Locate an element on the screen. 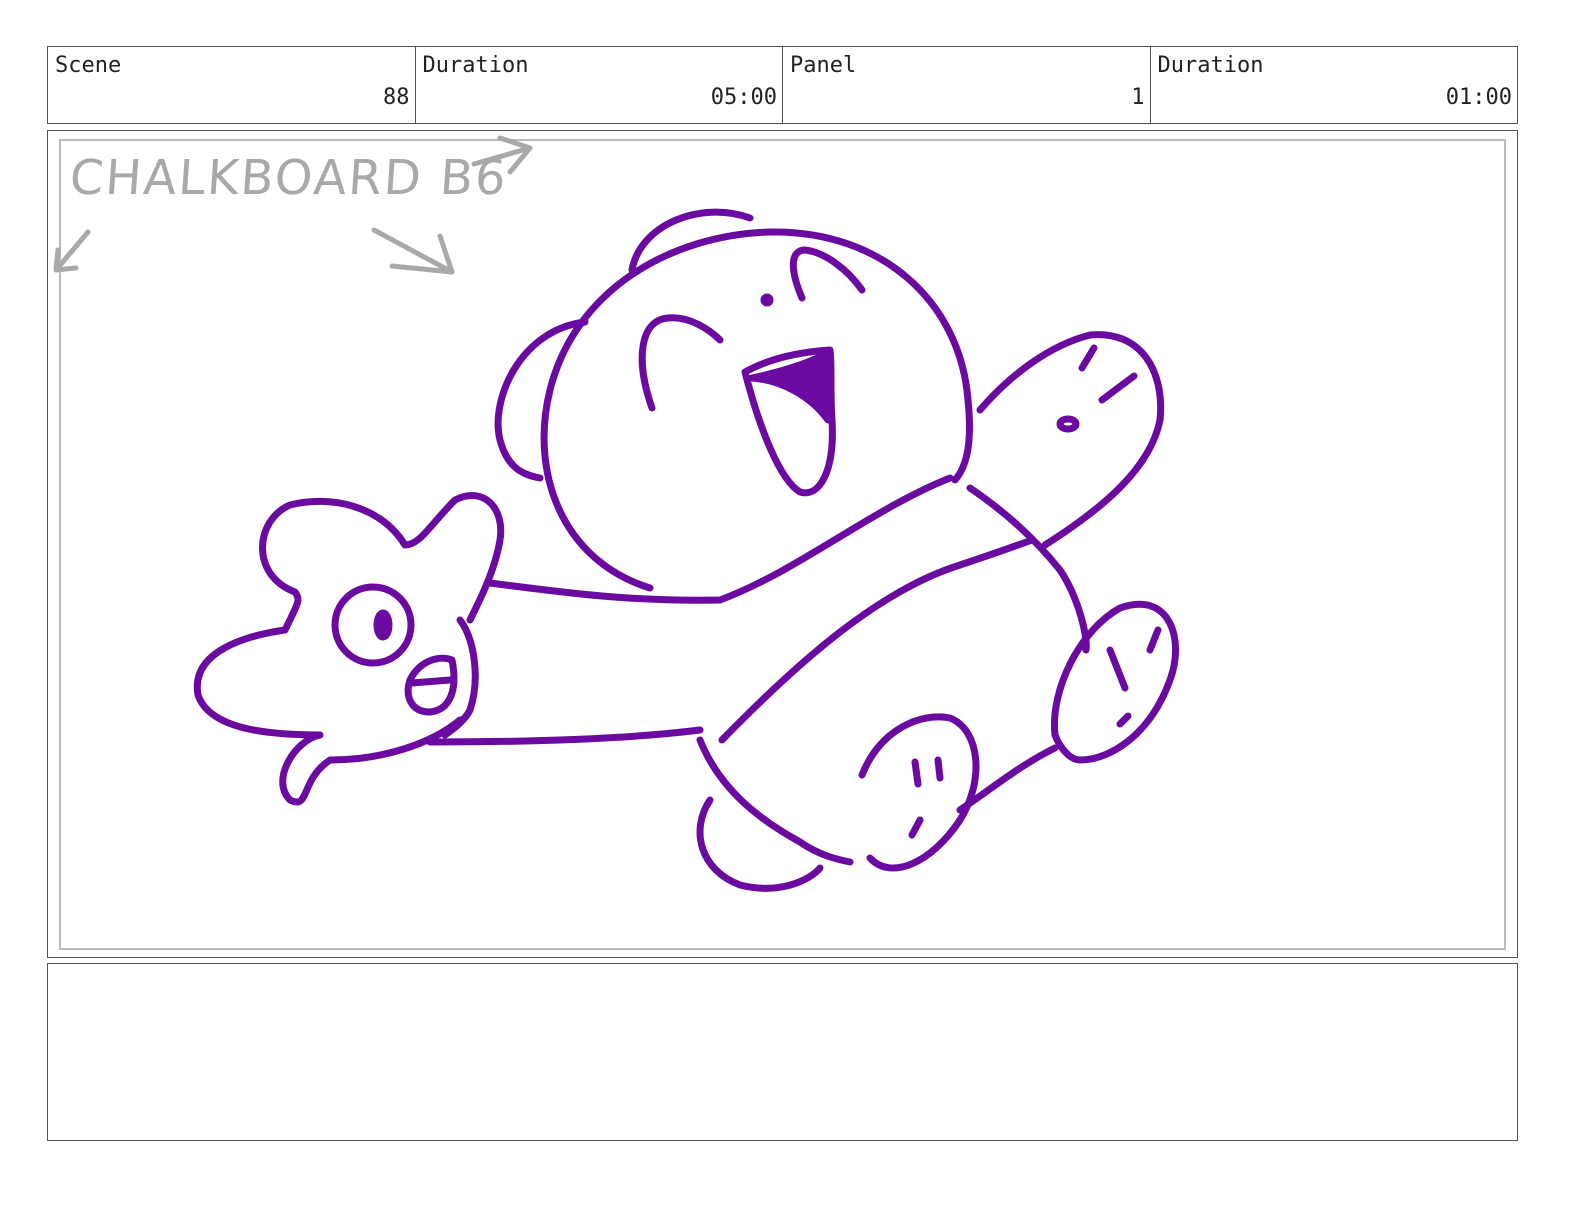  bear-body-side is located at coordinates (1028, 569).